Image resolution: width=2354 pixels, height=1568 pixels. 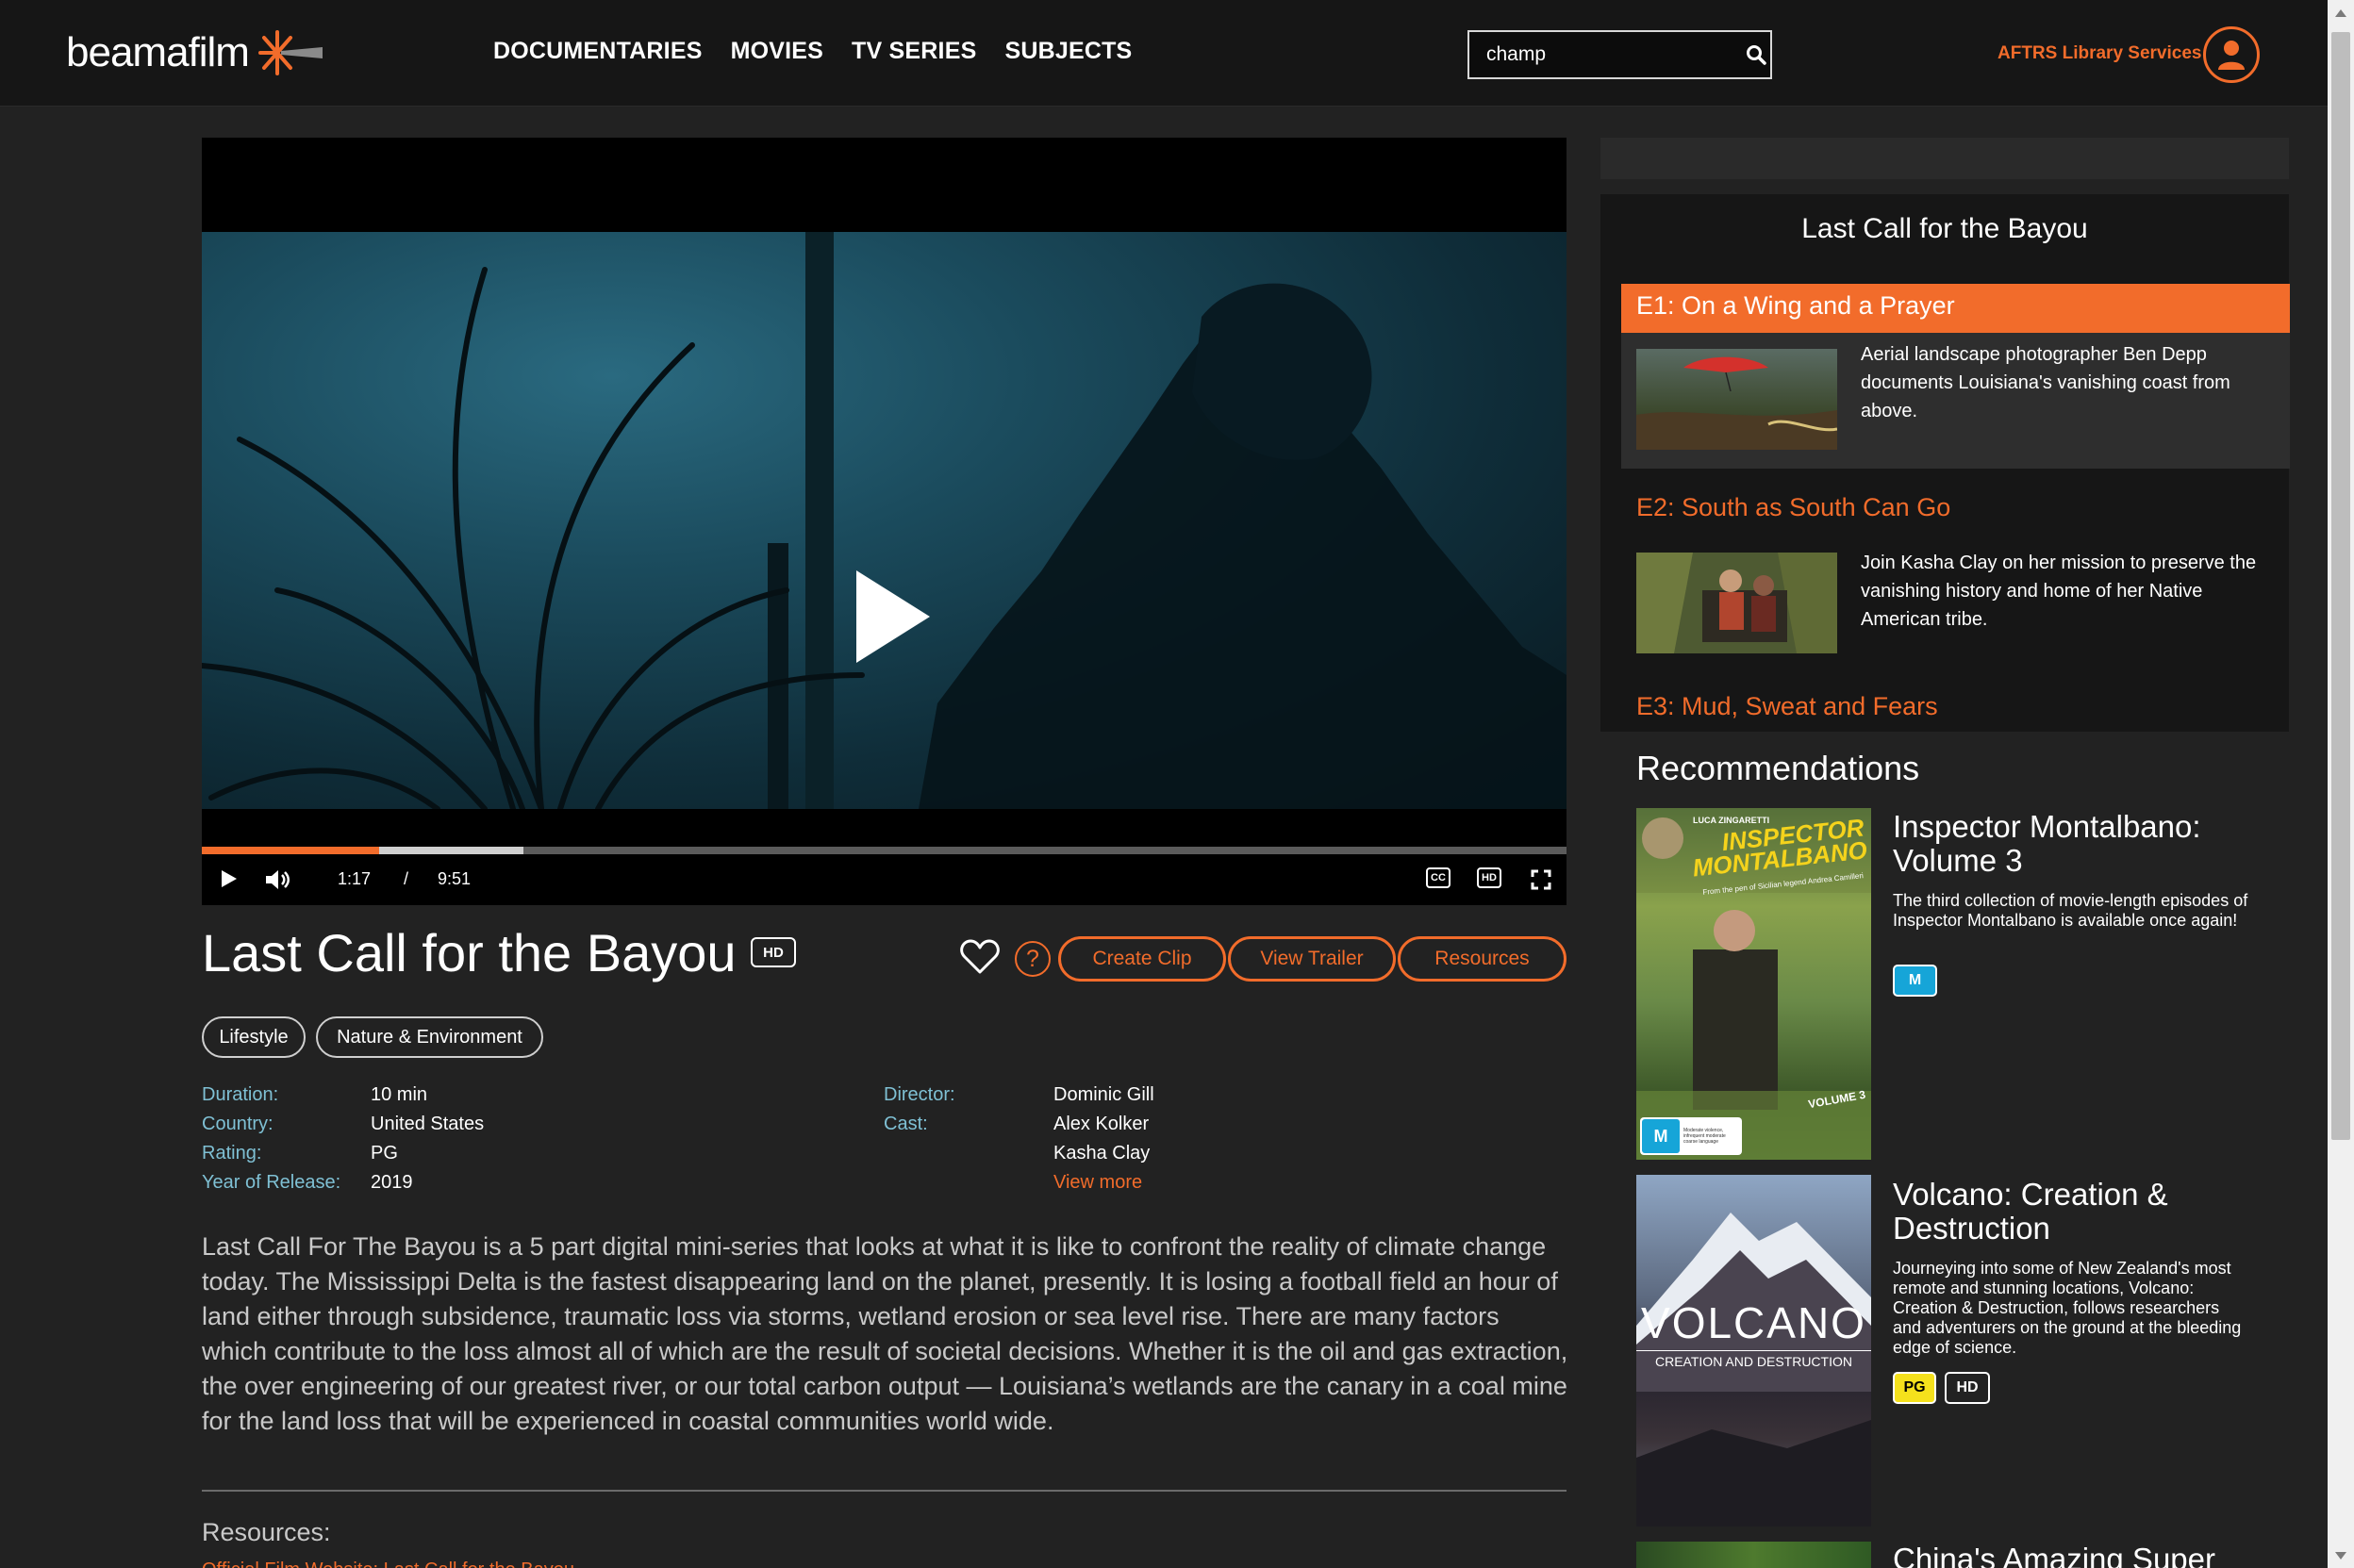 What do you see at coordinates (271, 1182) in the screenshot?
I see `year-label: Year of Release:` at bounding box center [271, 1182].